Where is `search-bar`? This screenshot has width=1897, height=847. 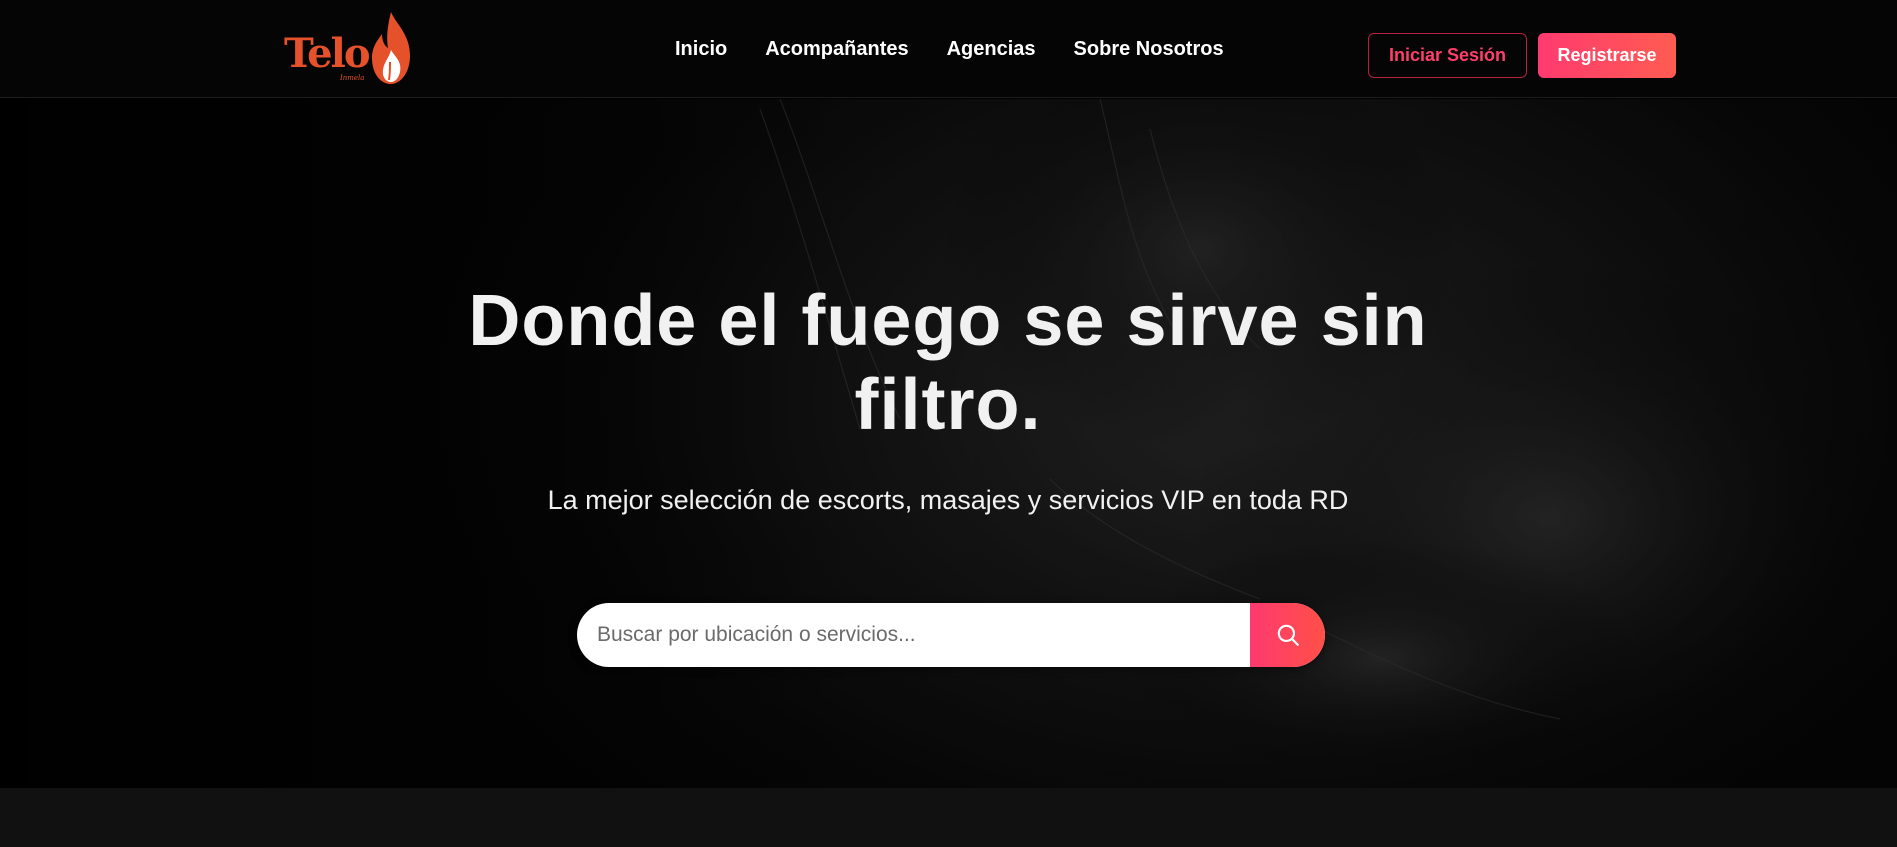
search-bar is located at coordinates (951, 635).